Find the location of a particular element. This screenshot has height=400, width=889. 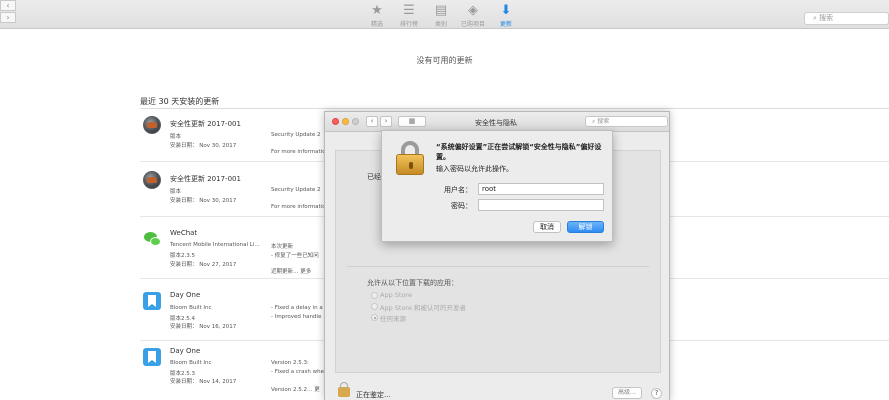

password-field is located at coordinates (541, 205).